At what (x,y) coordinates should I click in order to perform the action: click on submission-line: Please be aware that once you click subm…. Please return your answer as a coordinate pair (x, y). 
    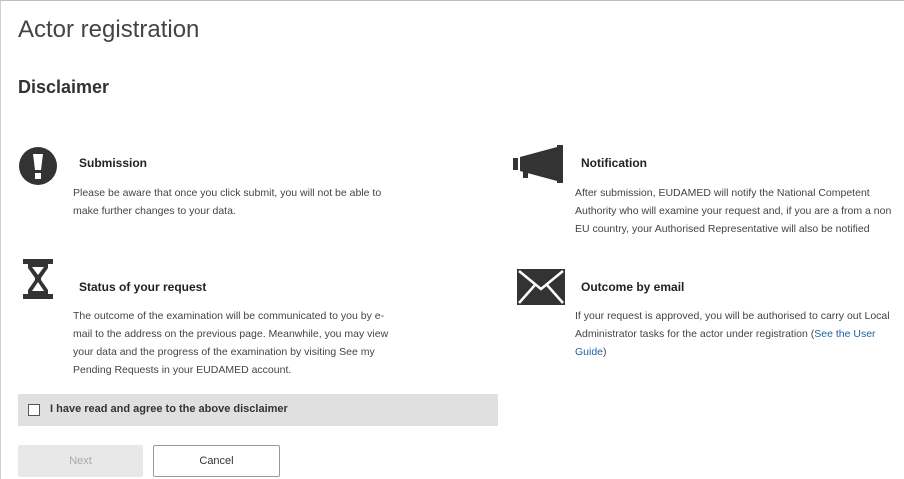
    Looking at the image, I should click on (227, 193).